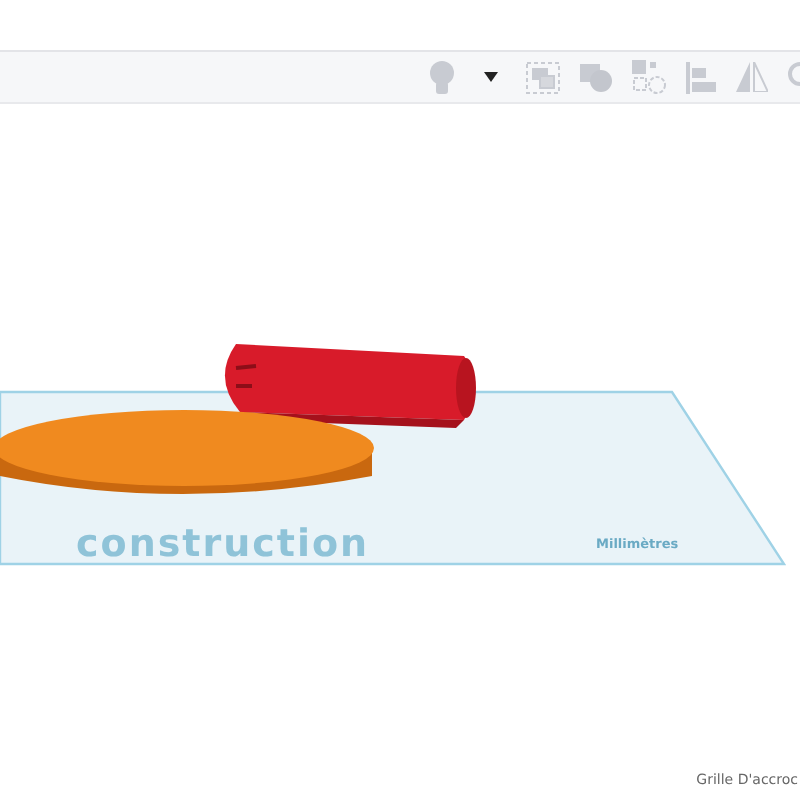 This screenshot has width=800, height=800. I want to click on shapes-icon, so click(596, 77).